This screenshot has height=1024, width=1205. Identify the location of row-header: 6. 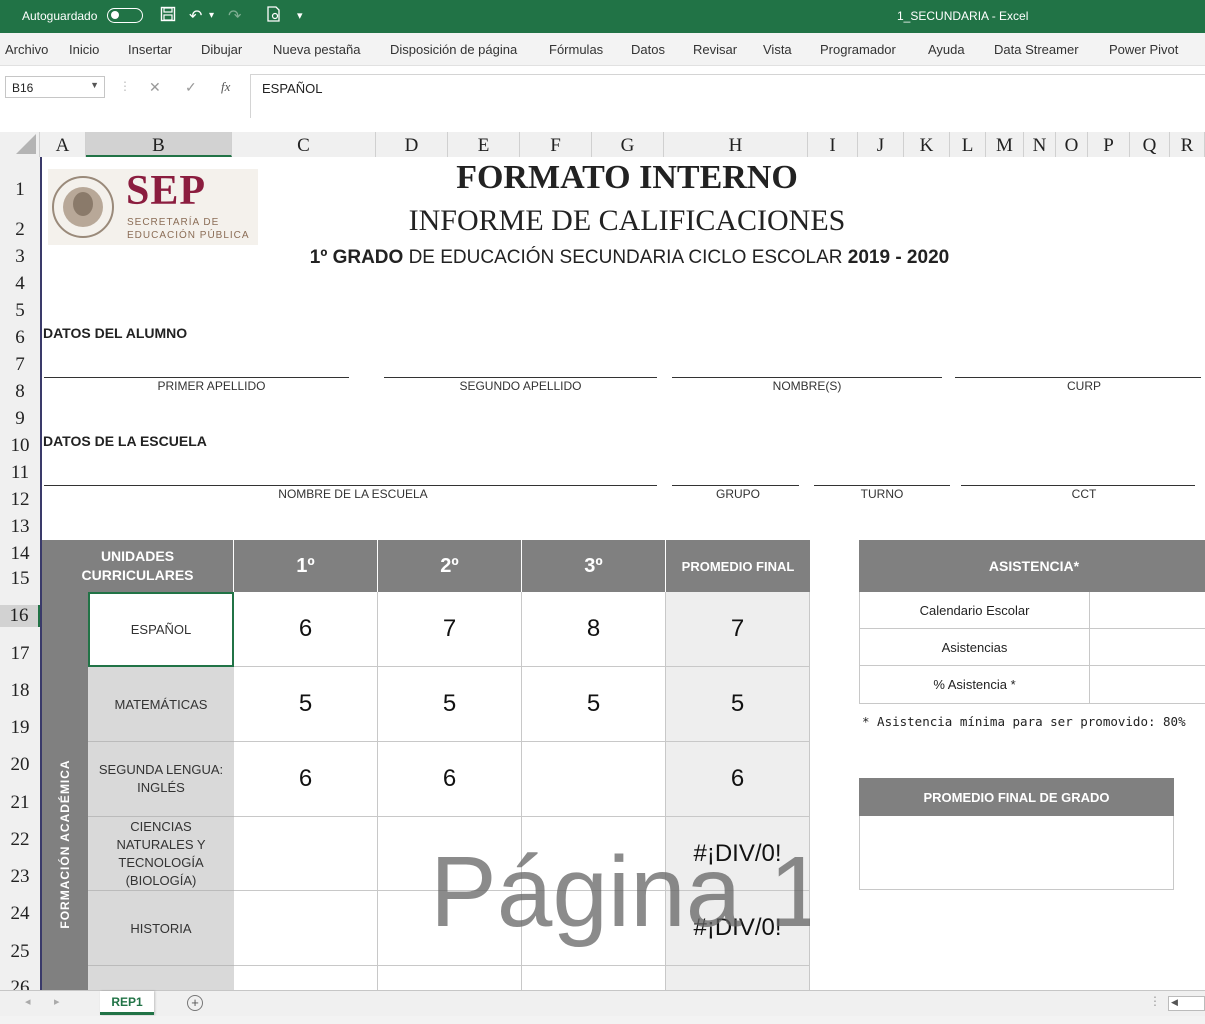
(20, 338).